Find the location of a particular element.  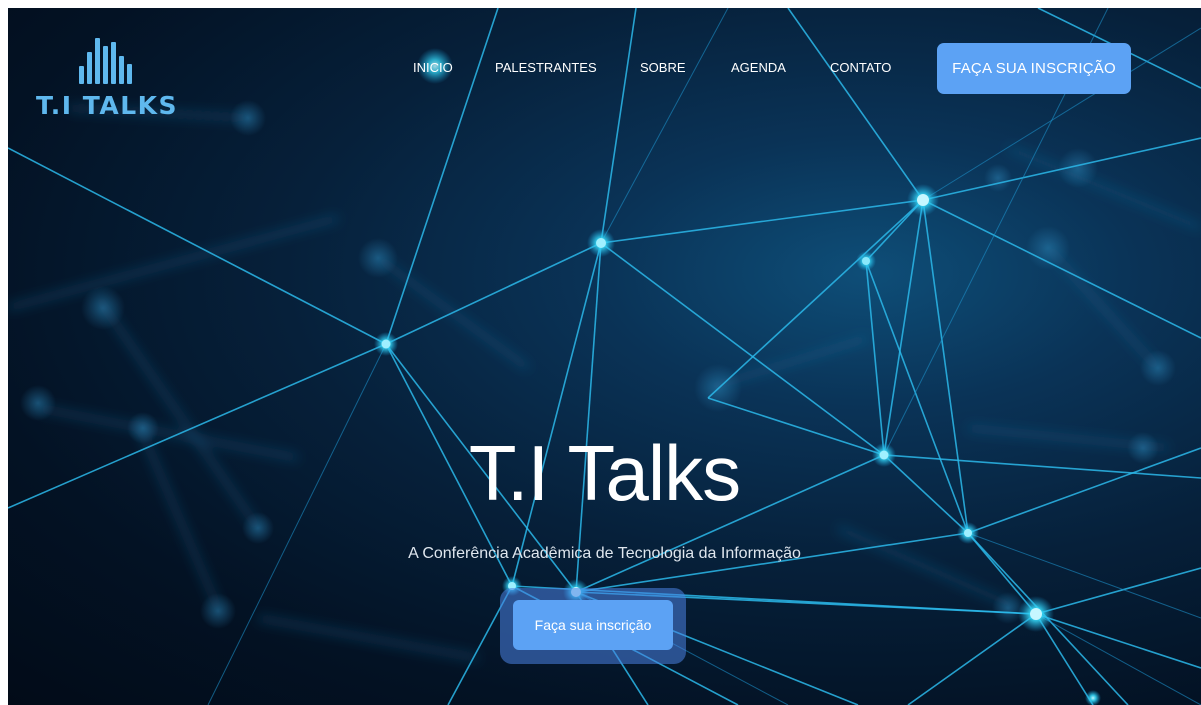

nav-item-contato: CONTATO is located at coordinates (860, 67).